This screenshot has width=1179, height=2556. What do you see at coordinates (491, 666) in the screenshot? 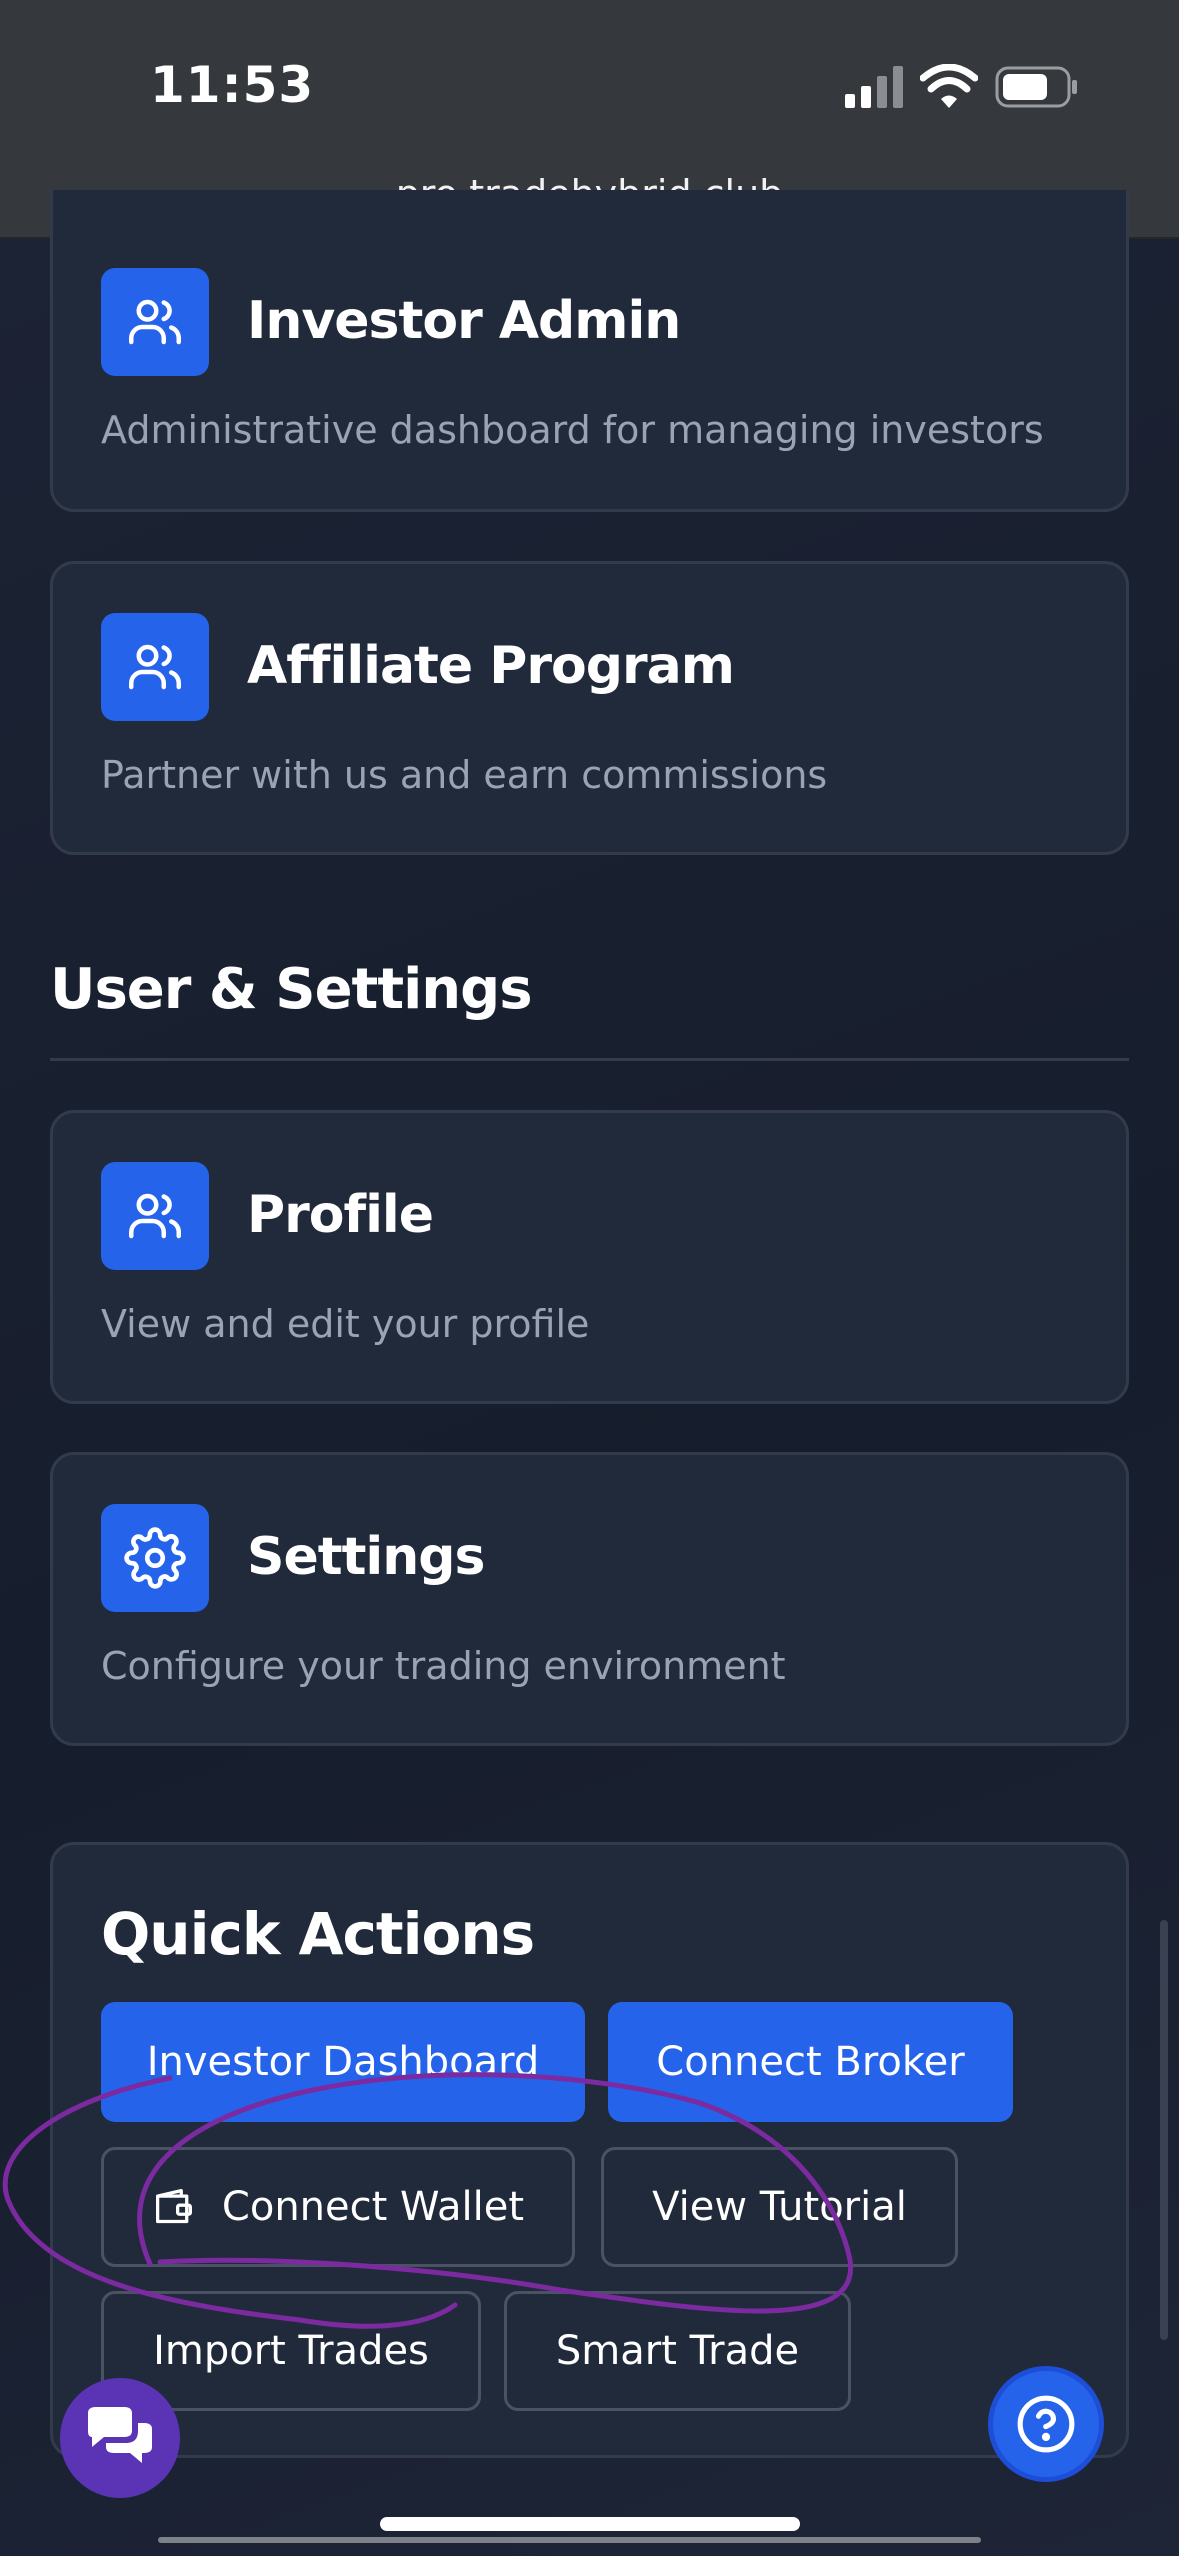
I see `card-title: Affiliate Program` at bounding box center [491, 666].